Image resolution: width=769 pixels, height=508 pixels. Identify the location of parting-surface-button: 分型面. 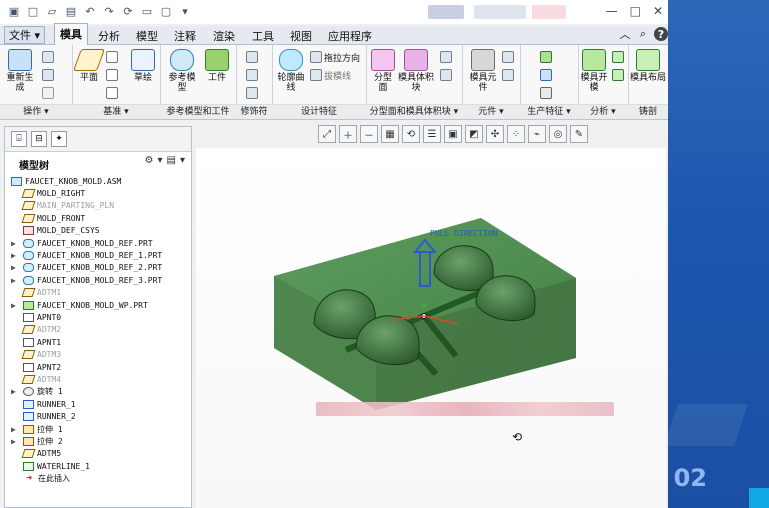
(383, 71).